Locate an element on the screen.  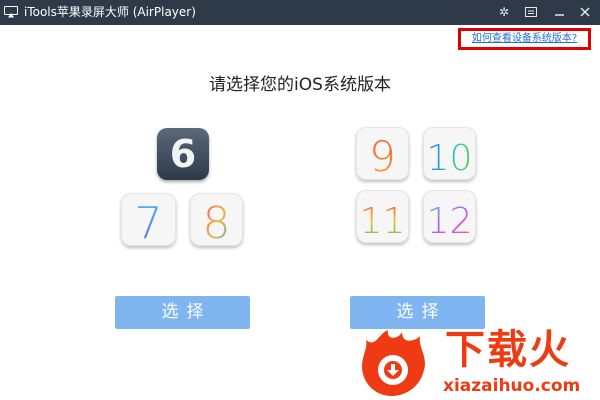
svg-text: 7 is located at coordinates (149, 222).